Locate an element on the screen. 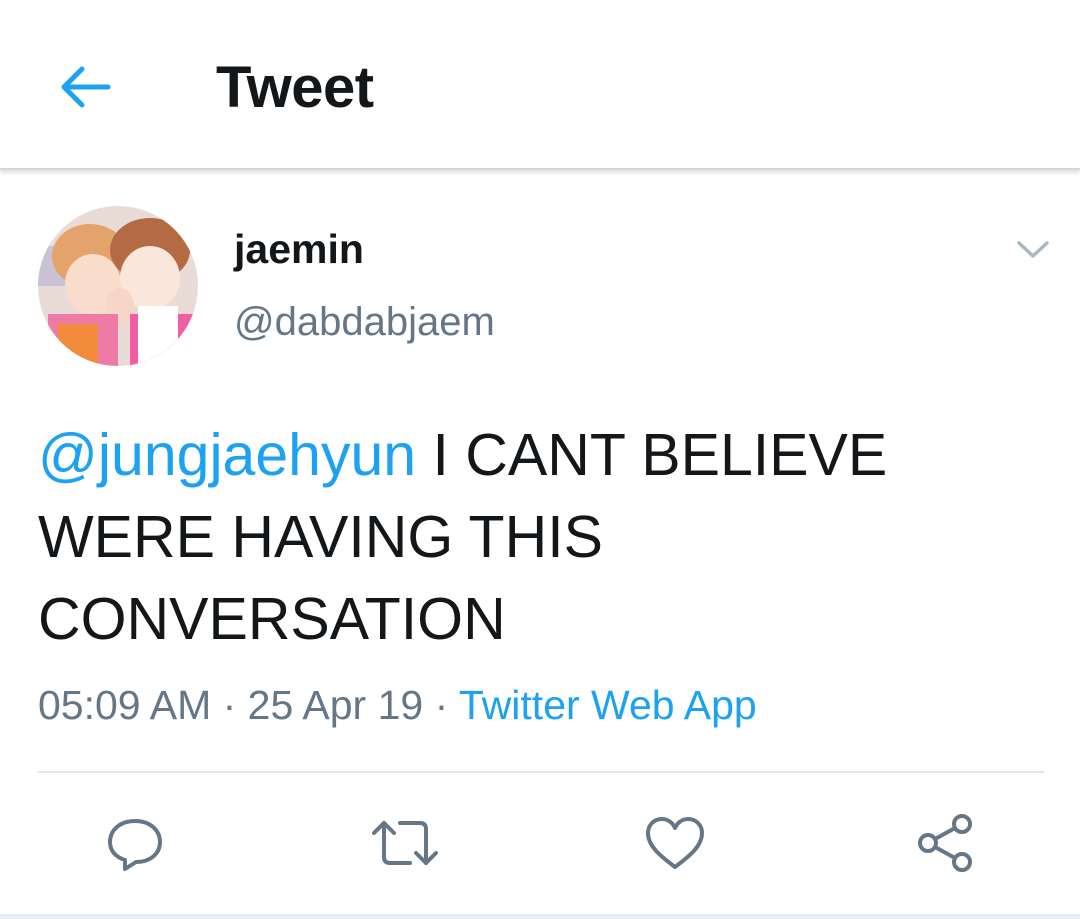 This screenshot has height=919, width=1080. retweet-button is located at coordinates (405, 843).